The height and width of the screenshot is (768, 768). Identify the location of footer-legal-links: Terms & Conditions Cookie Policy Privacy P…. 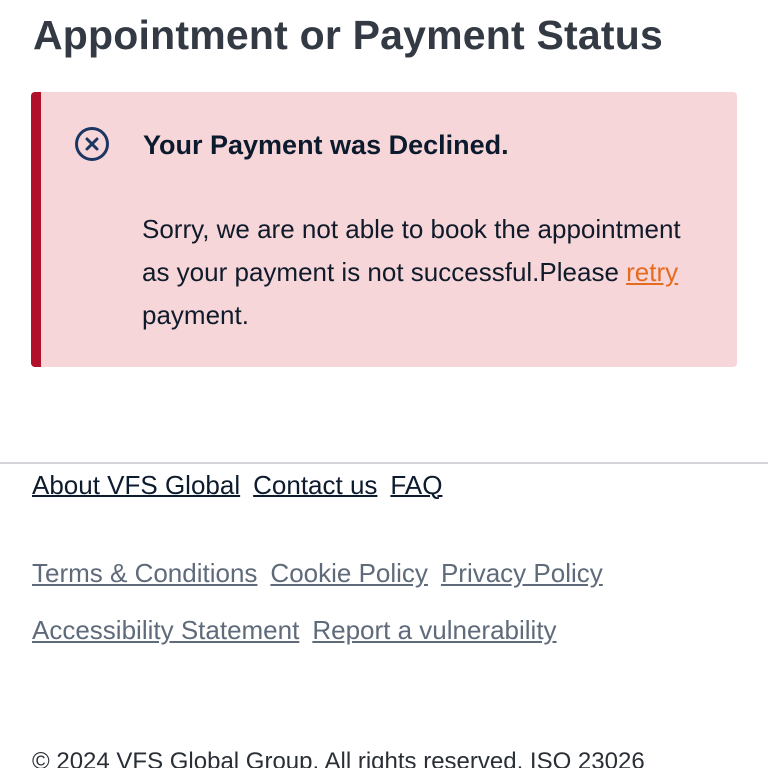
(324, 573).